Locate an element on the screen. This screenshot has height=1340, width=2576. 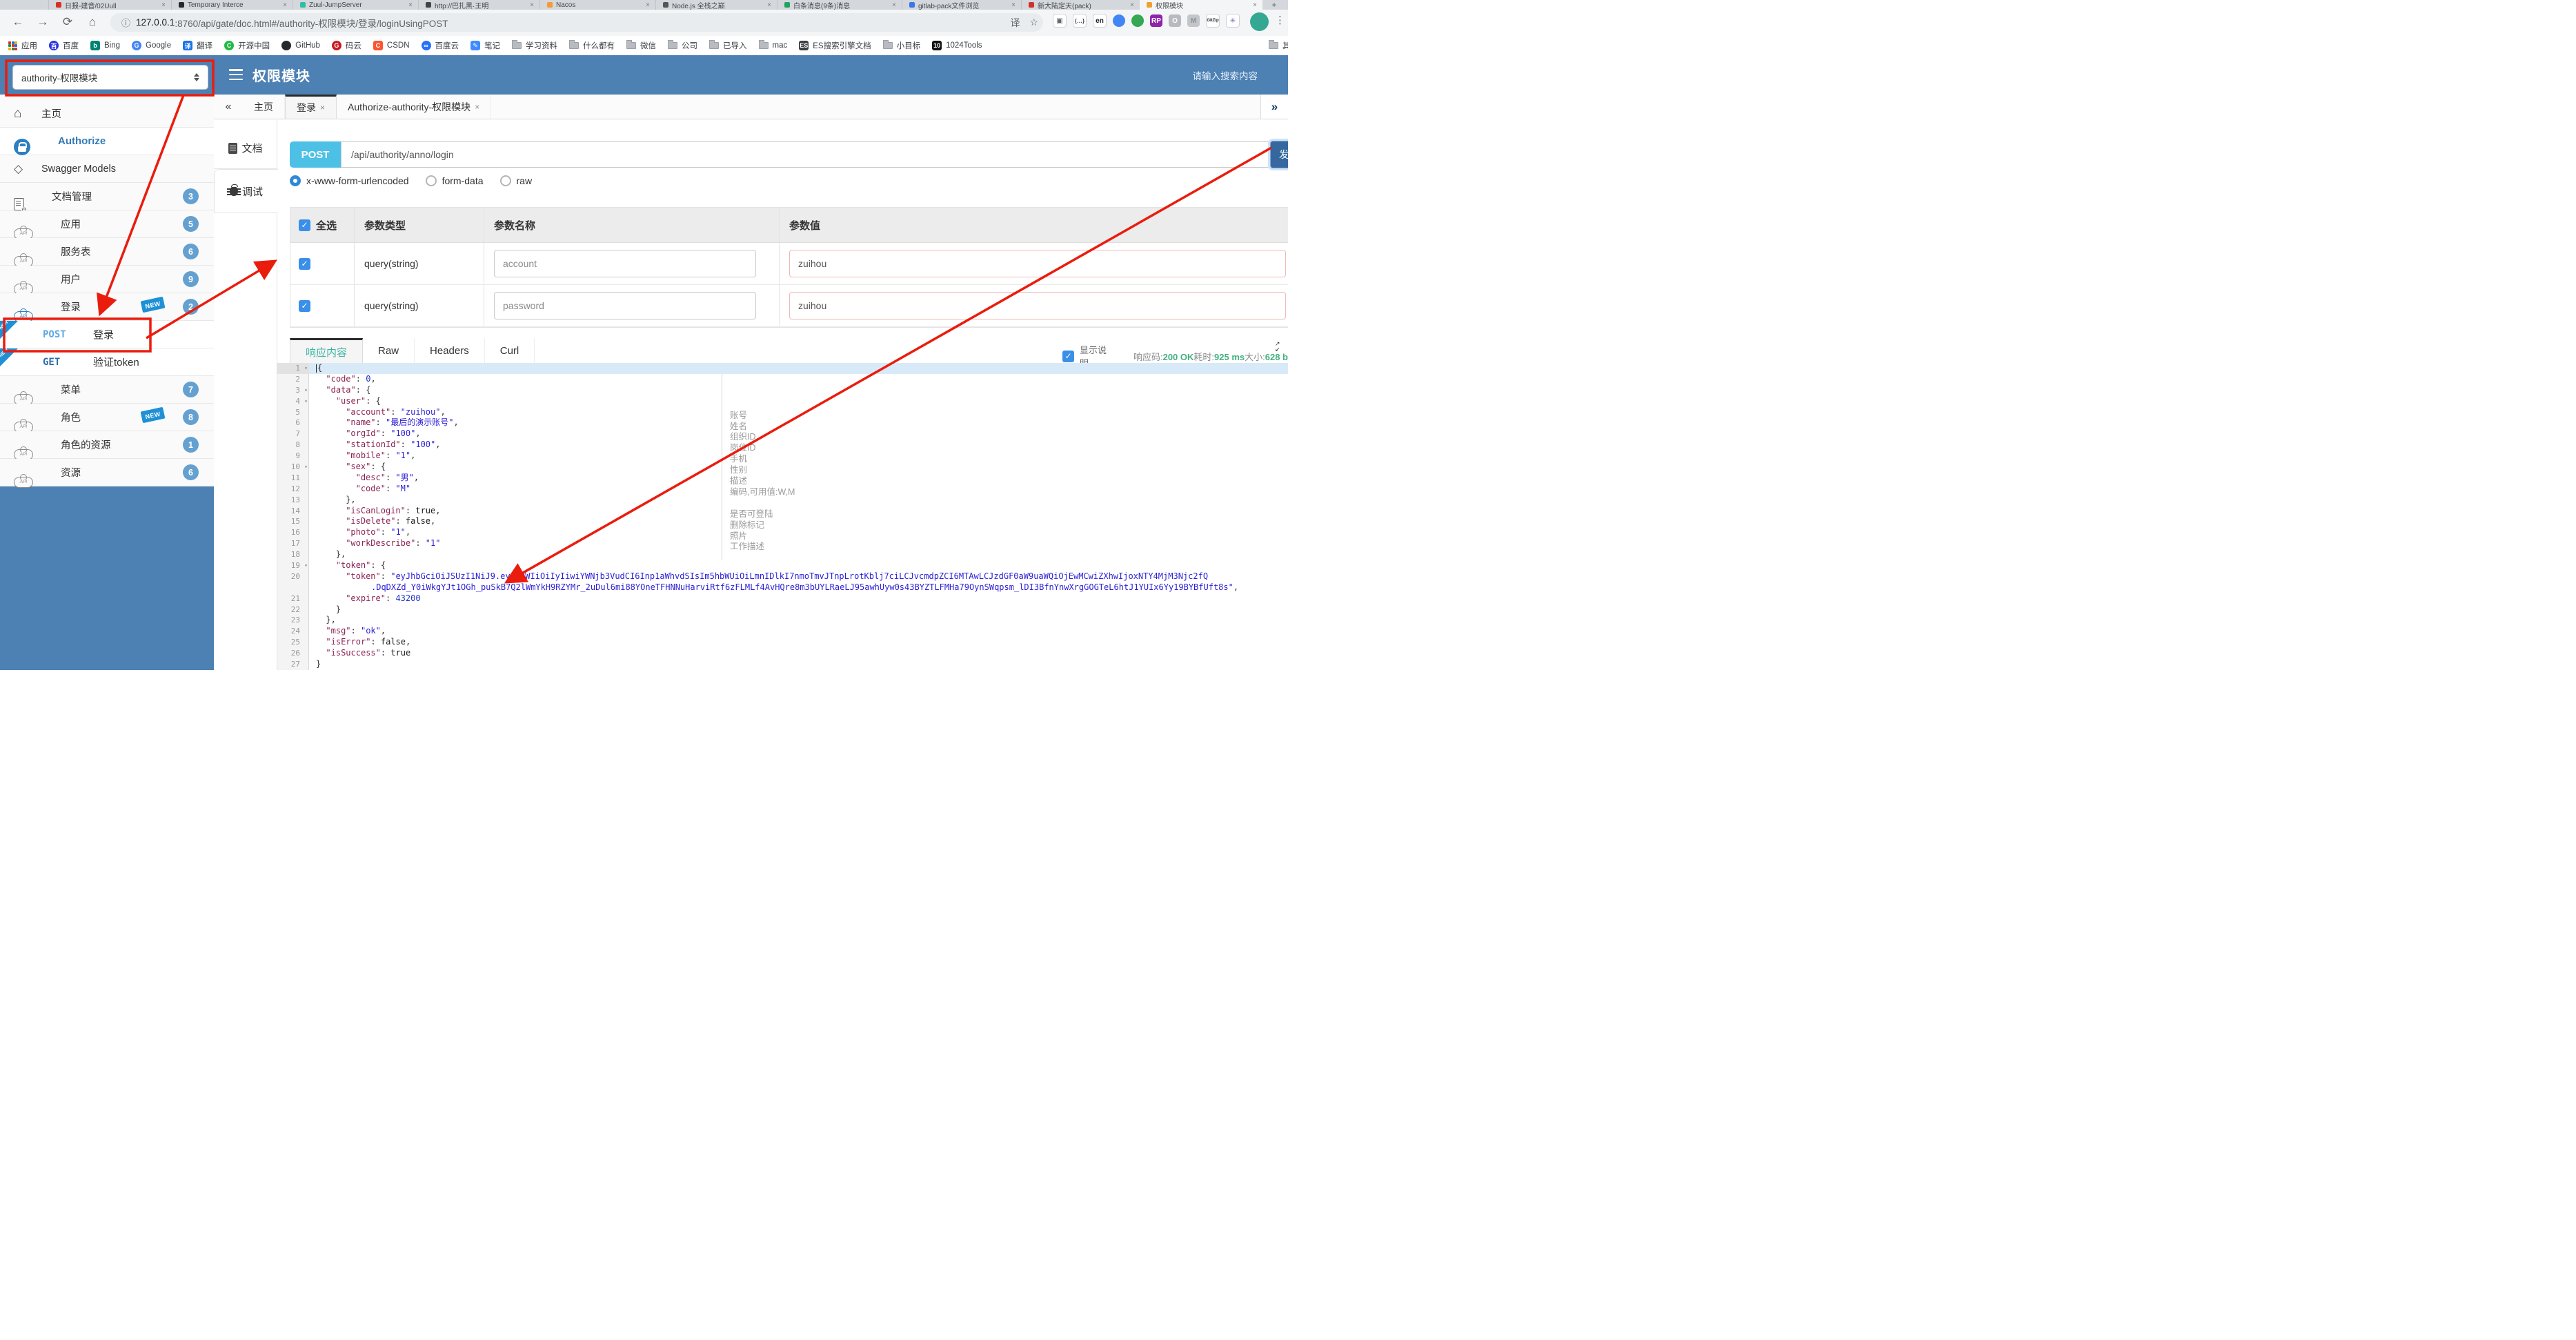
bookmark-item: 已导入 is located at coordinates (728, 45).